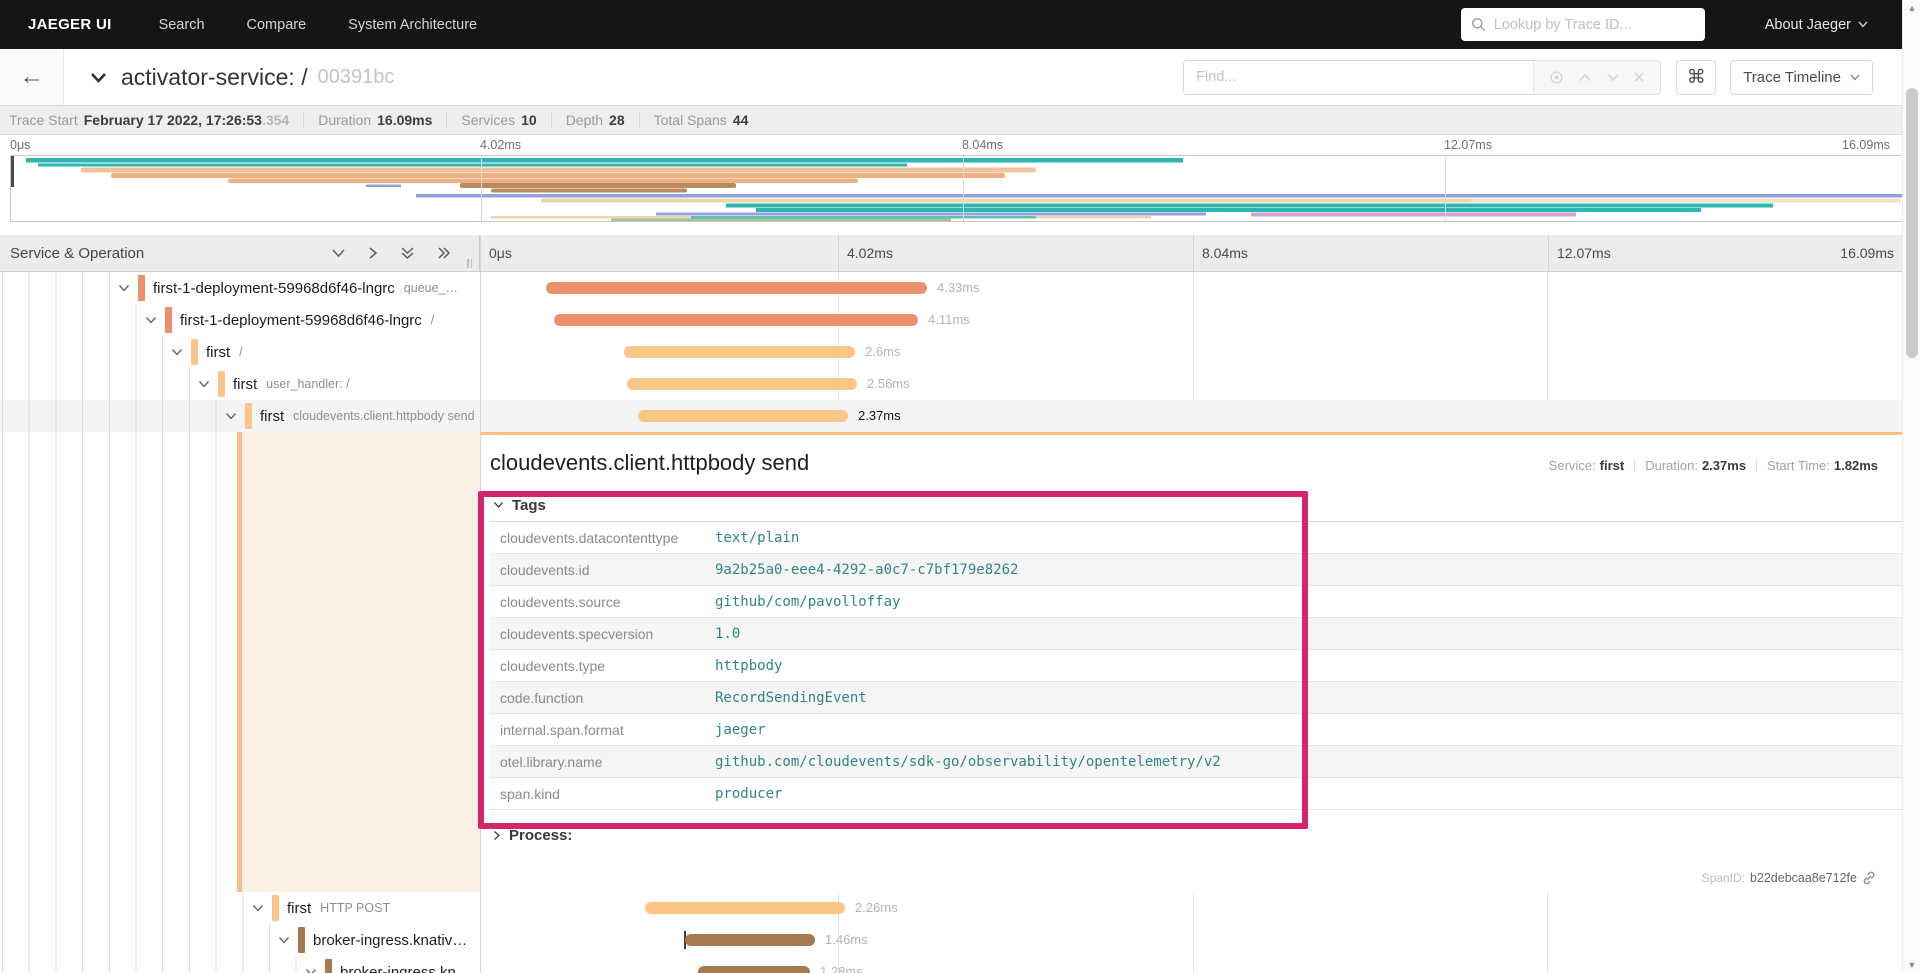 The height and width of the screenshot is (973, 1920). I want to click on expand-one-icon, so click(373, 253).